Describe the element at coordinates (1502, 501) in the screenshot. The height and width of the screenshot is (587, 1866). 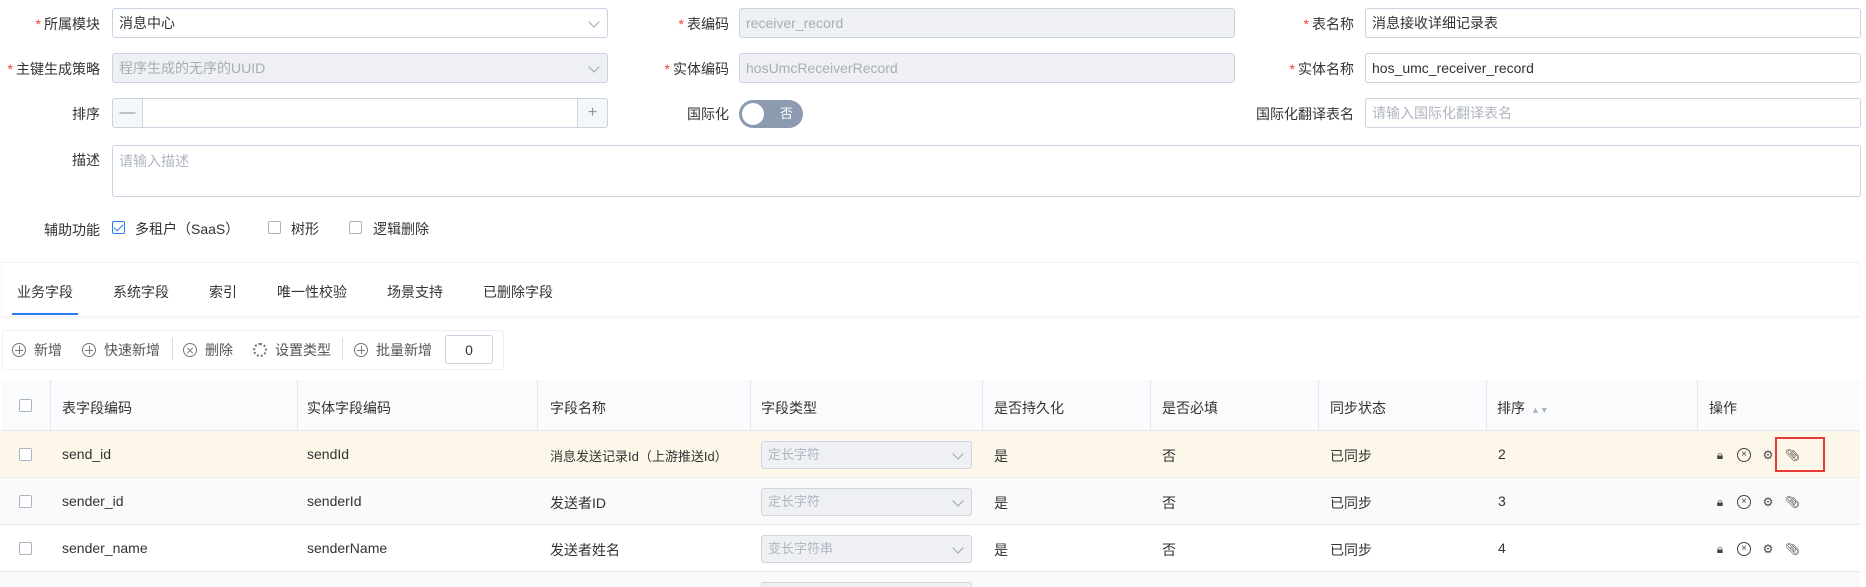
I see `cell-sort: 3` at that location.